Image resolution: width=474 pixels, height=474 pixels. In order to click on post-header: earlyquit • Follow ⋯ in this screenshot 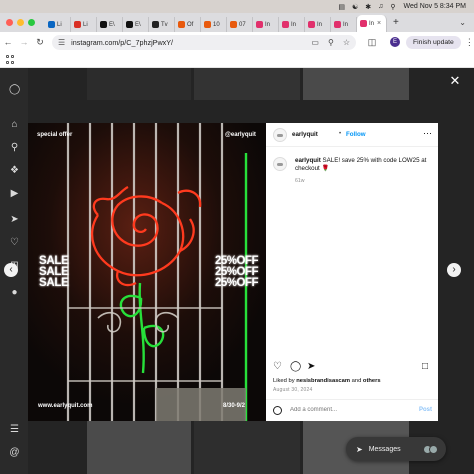, I will do `click(352, 135)`.